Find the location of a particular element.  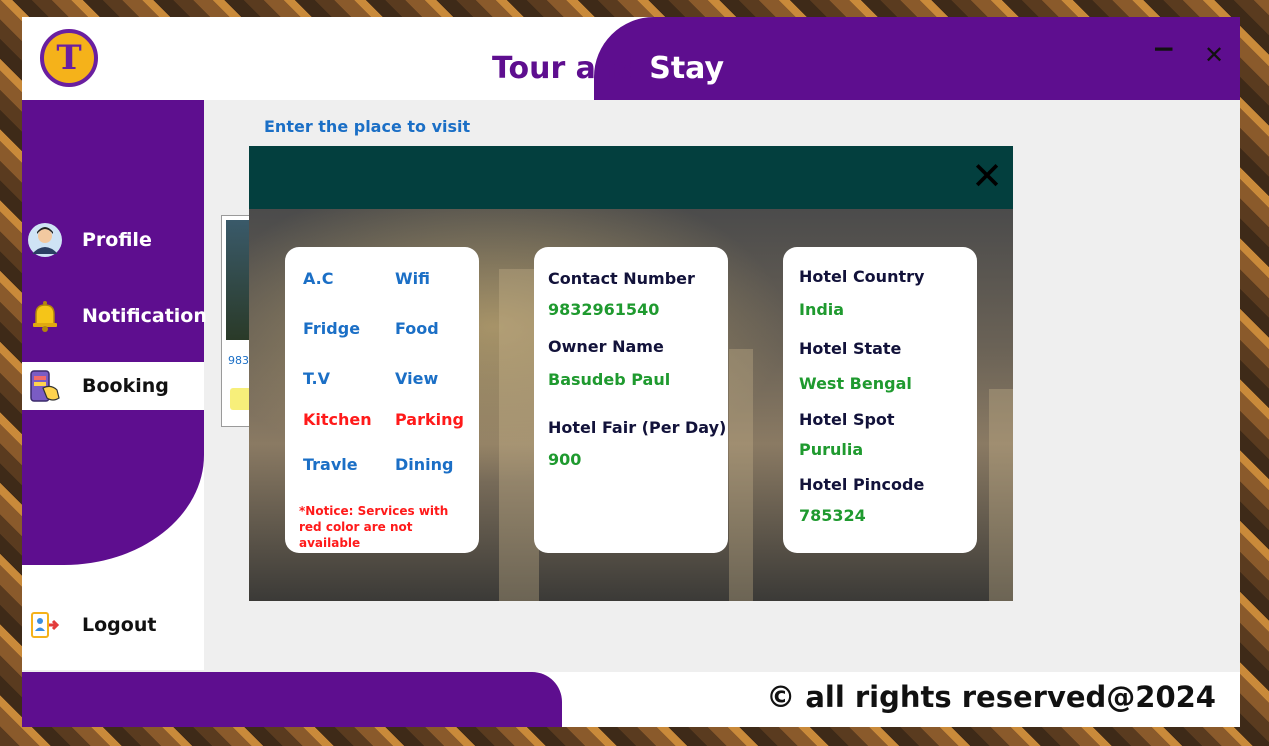

sidebar-item-logout: Logout is located at coordinates (113, 625).